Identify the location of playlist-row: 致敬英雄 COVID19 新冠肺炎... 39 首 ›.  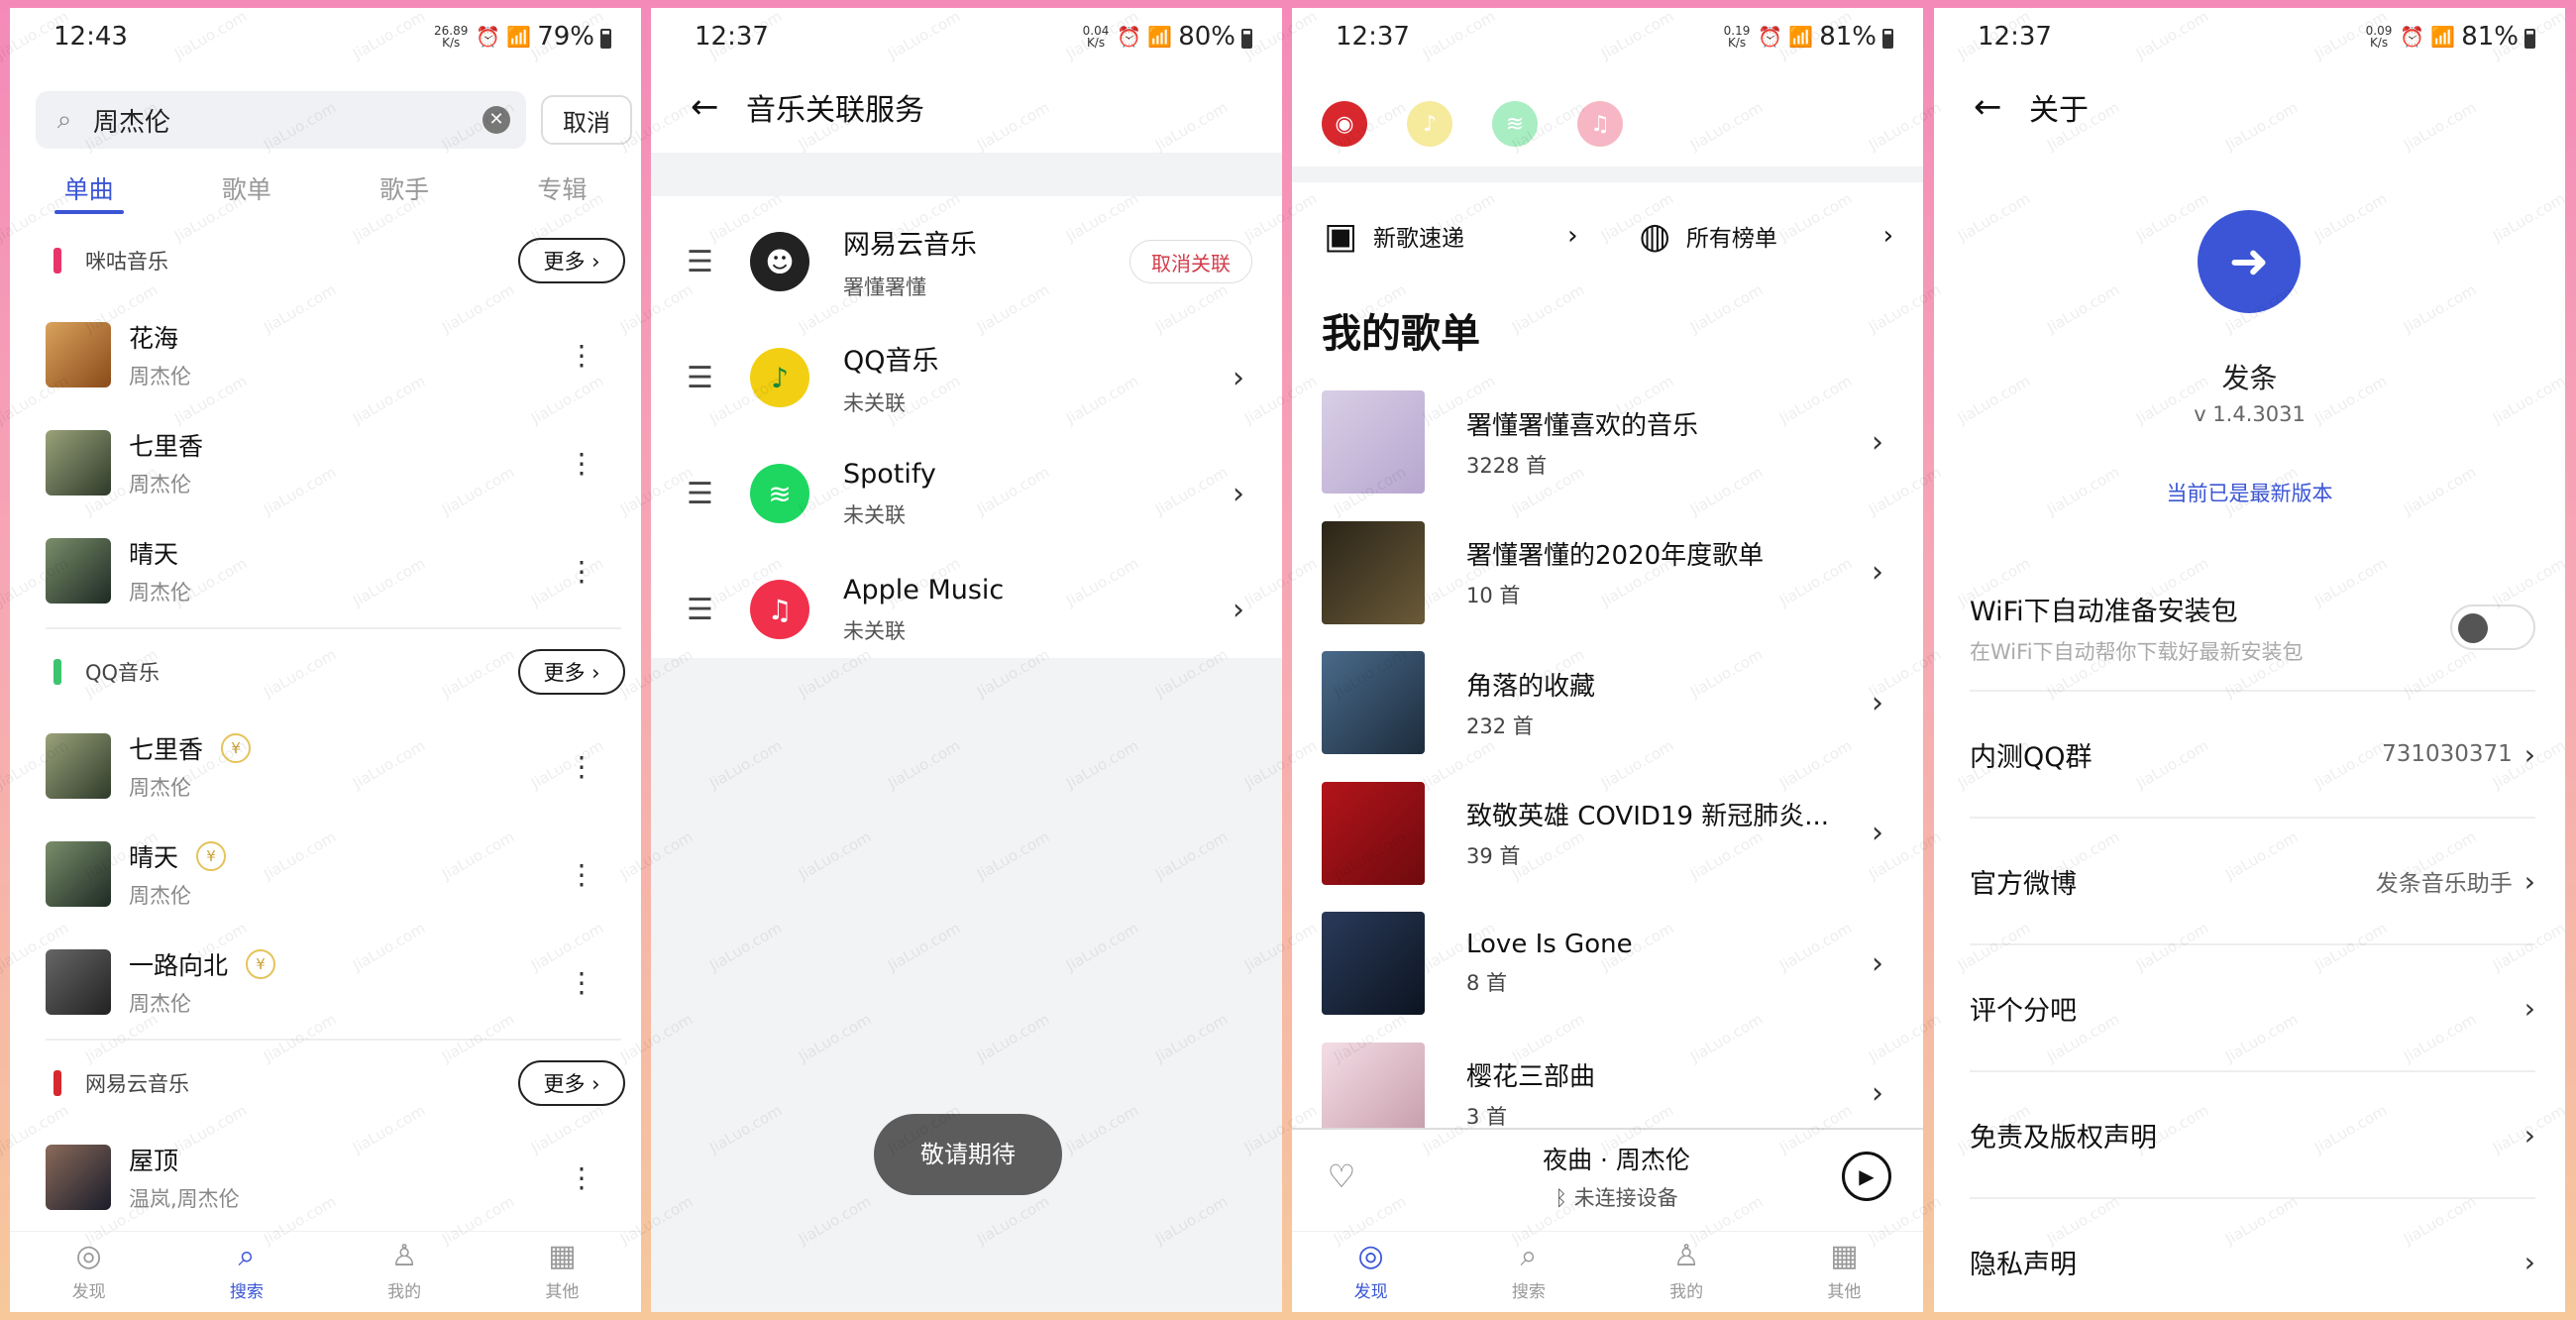
(1608, 833).